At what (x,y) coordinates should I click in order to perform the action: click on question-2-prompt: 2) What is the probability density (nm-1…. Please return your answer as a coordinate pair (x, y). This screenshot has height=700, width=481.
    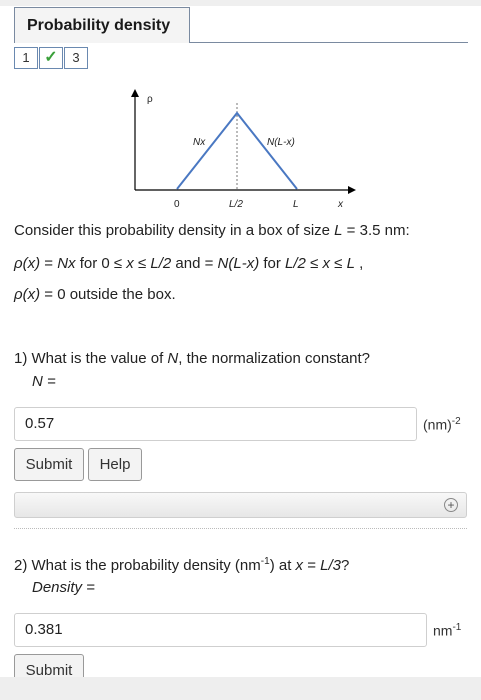
    Looking at the image, I should click on (181, 565).